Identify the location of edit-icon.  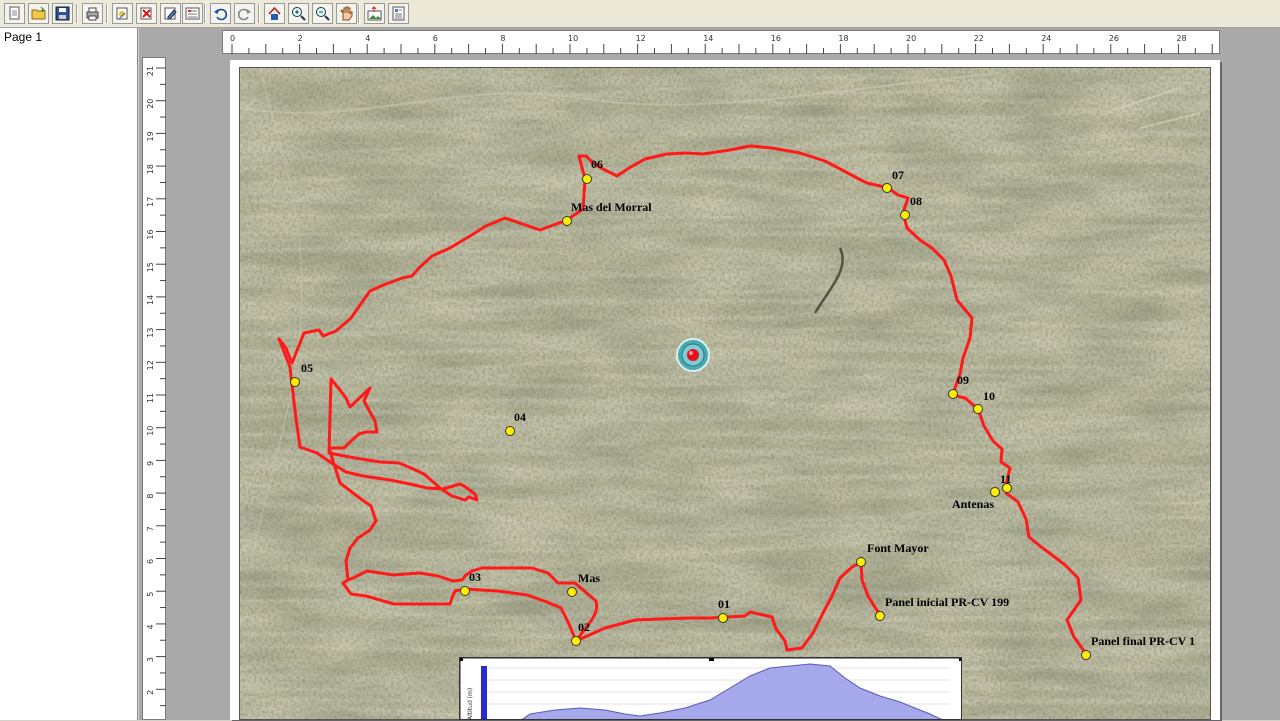
(170, 13).